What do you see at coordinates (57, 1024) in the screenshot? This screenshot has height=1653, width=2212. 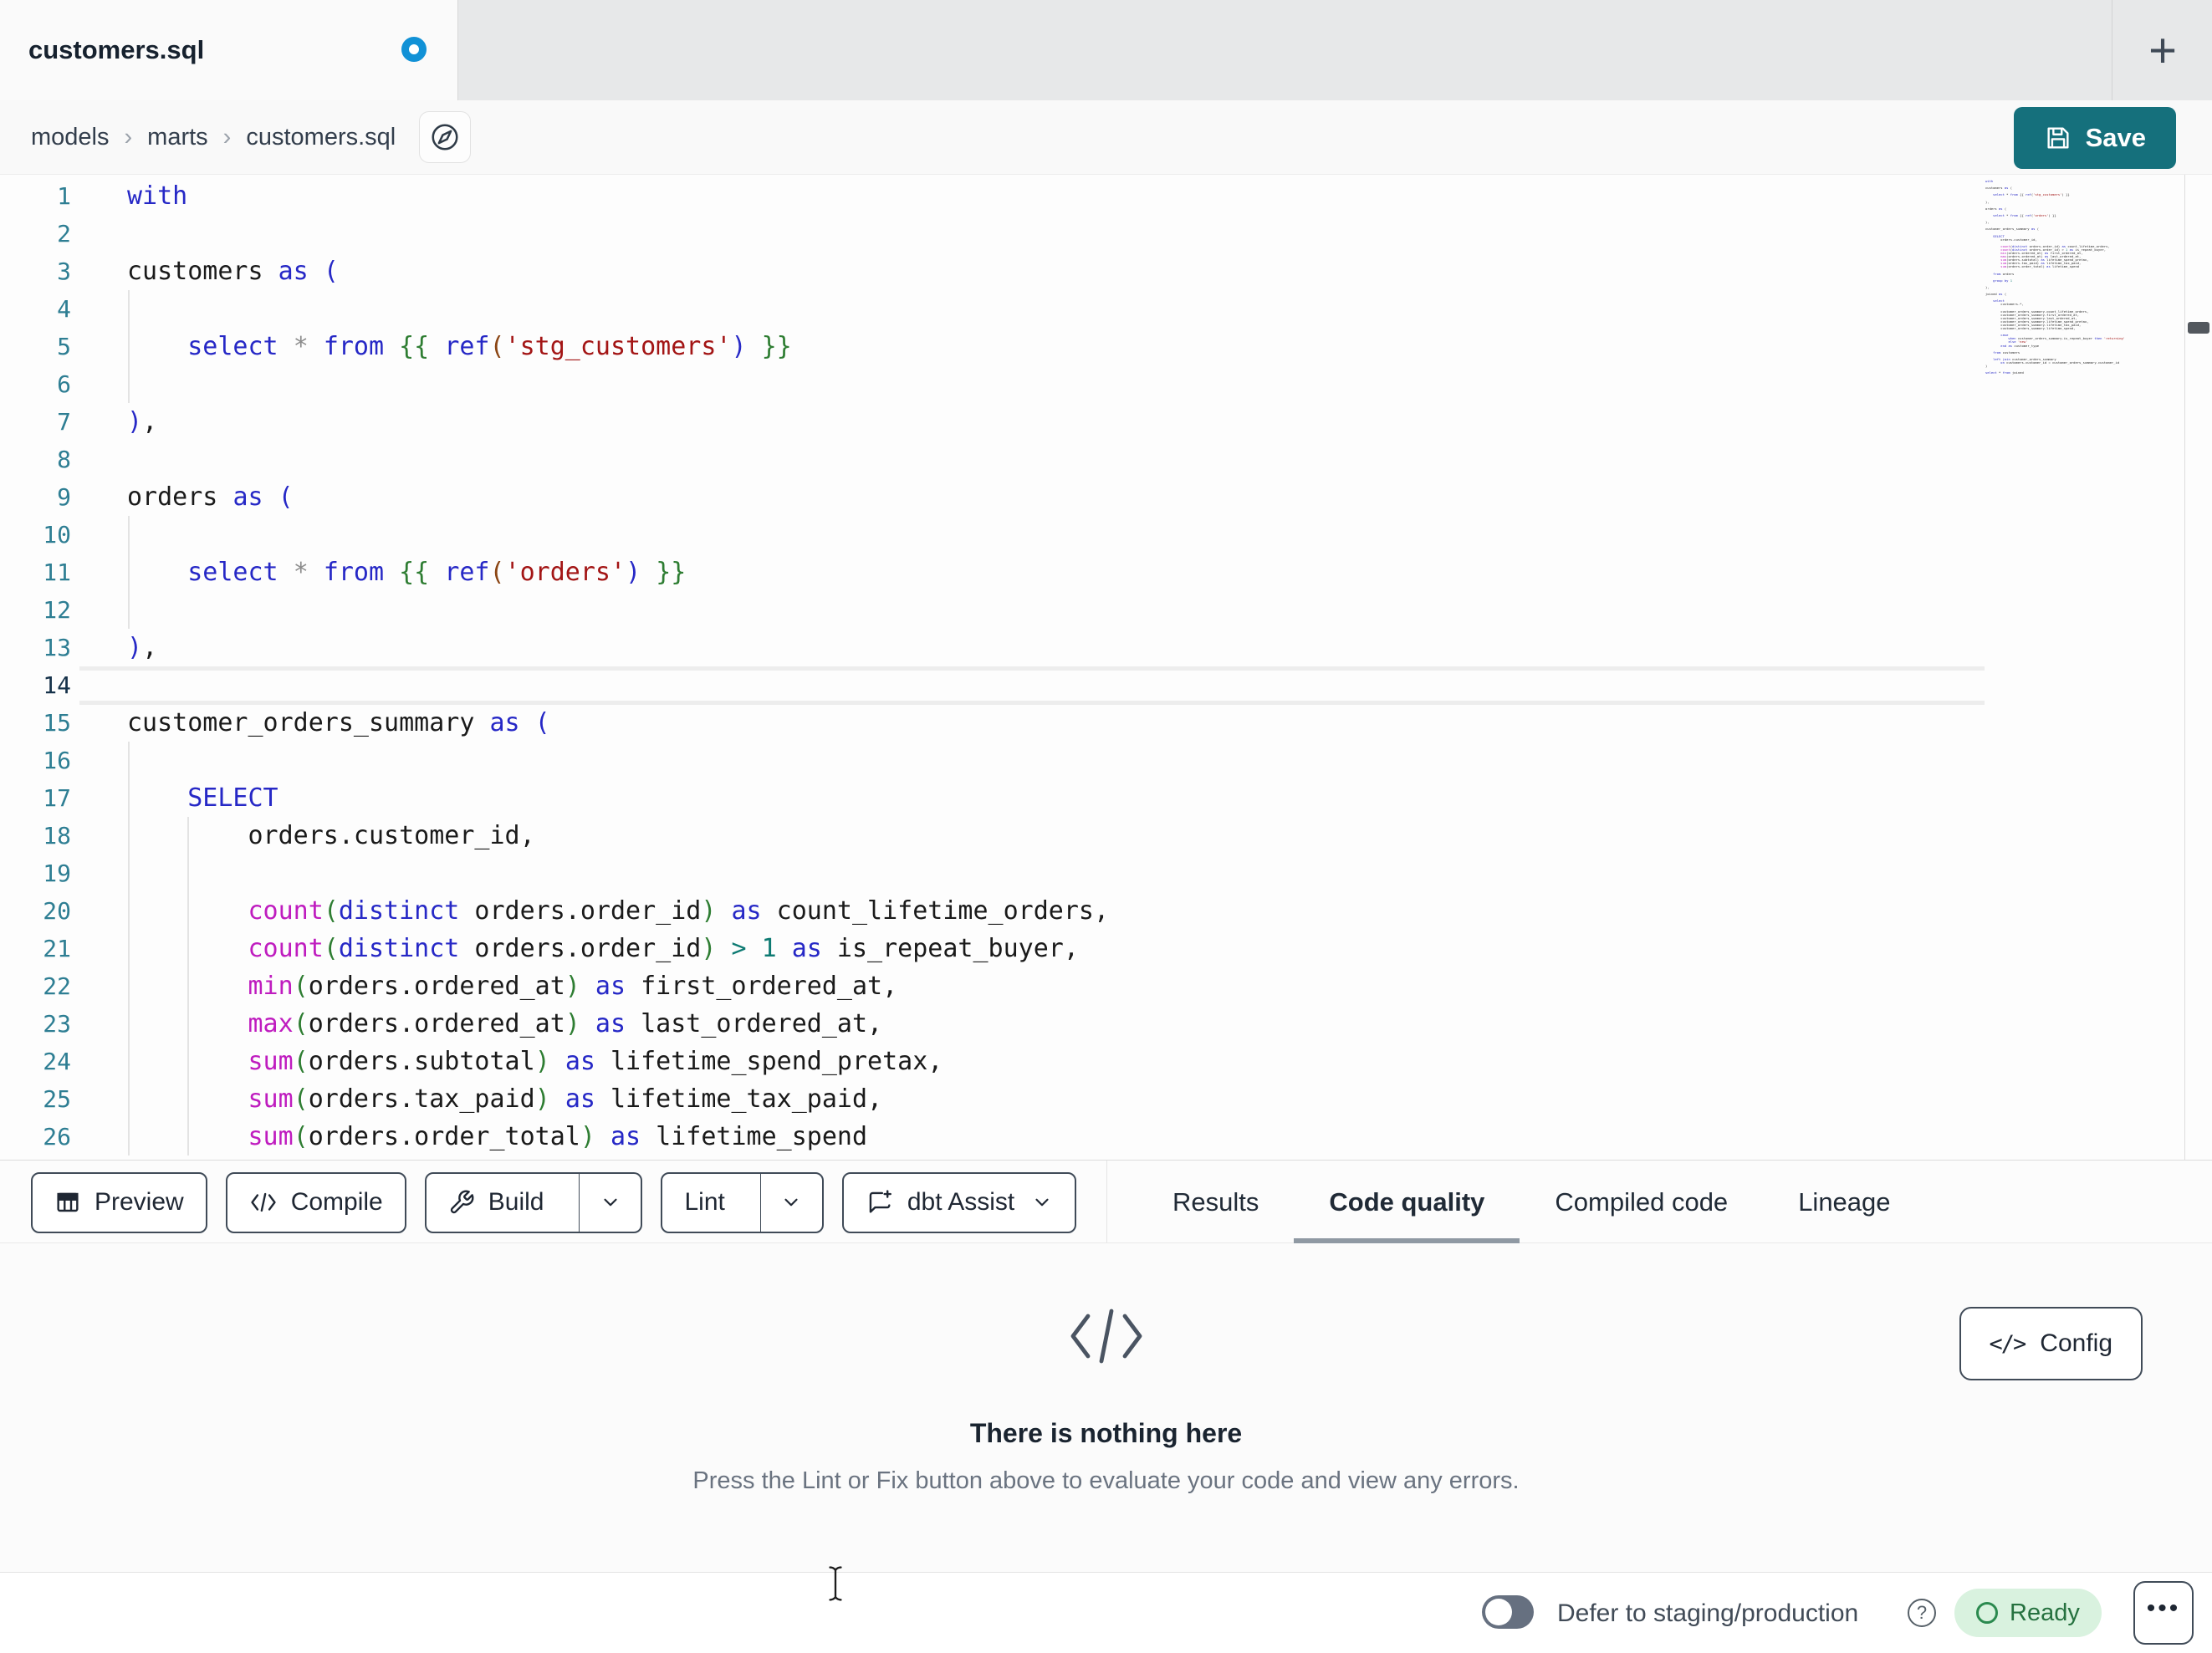 I see `line-number: 23` at bounding box center [57, 1024].